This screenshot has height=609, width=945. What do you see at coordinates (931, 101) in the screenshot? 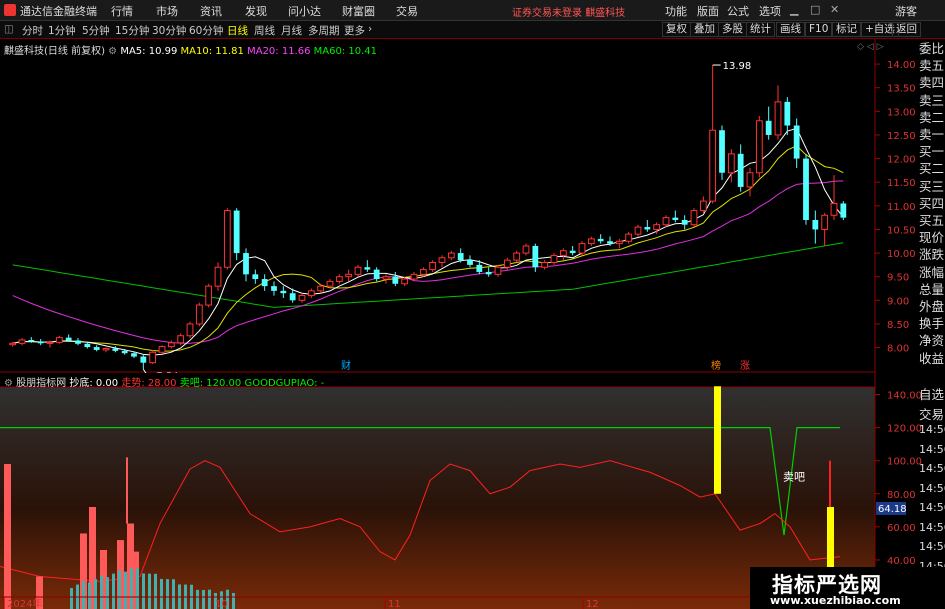
I see `side-label: 卖三` at bounding box center [931, 101].